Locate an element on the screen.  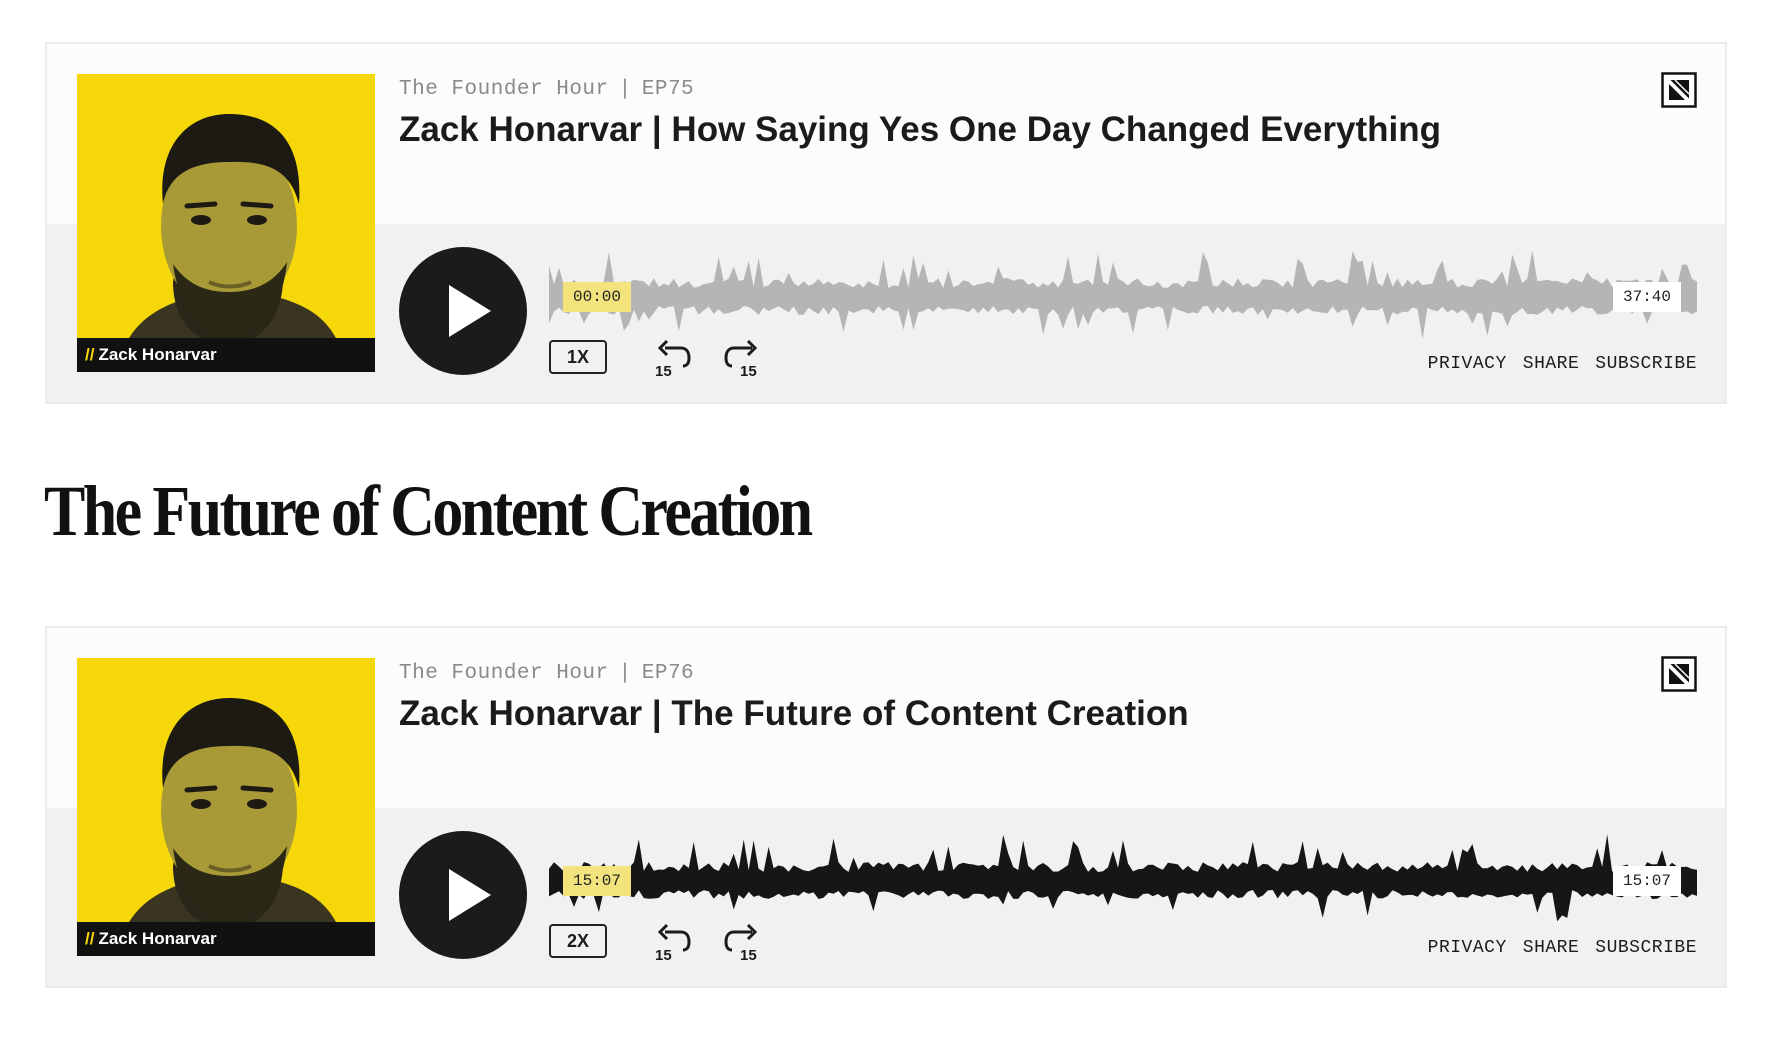
playback-speed-button: 1X is located at coordinates (578, 357).